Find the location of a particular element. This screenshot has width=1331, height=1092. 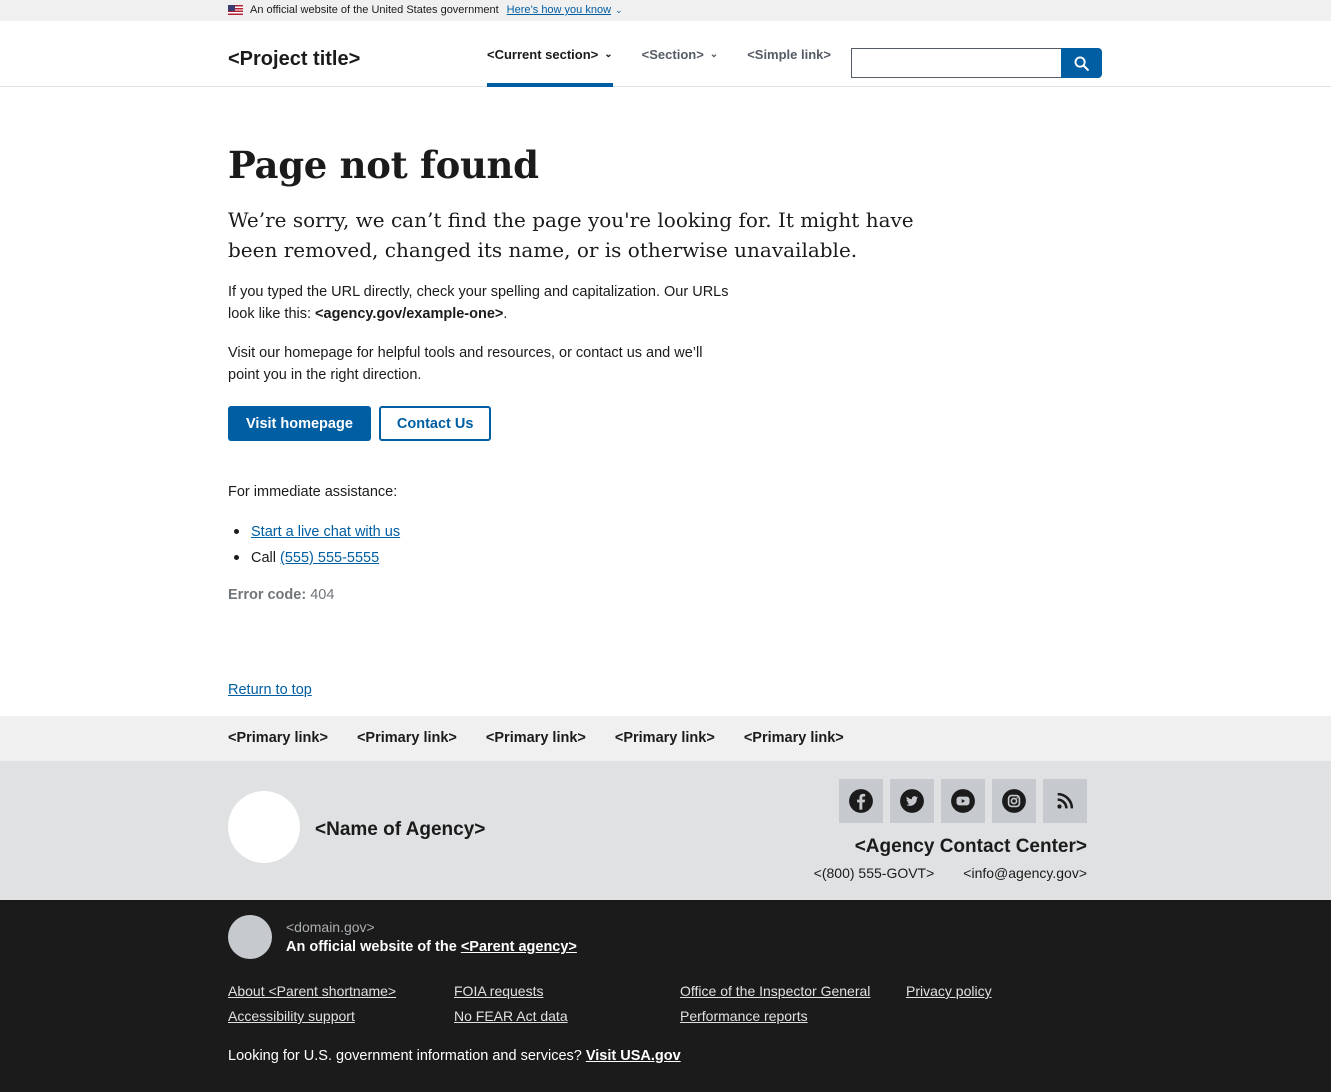

contact-center-heading: <Agency Contact Center> is located at coordinates (970, 846).